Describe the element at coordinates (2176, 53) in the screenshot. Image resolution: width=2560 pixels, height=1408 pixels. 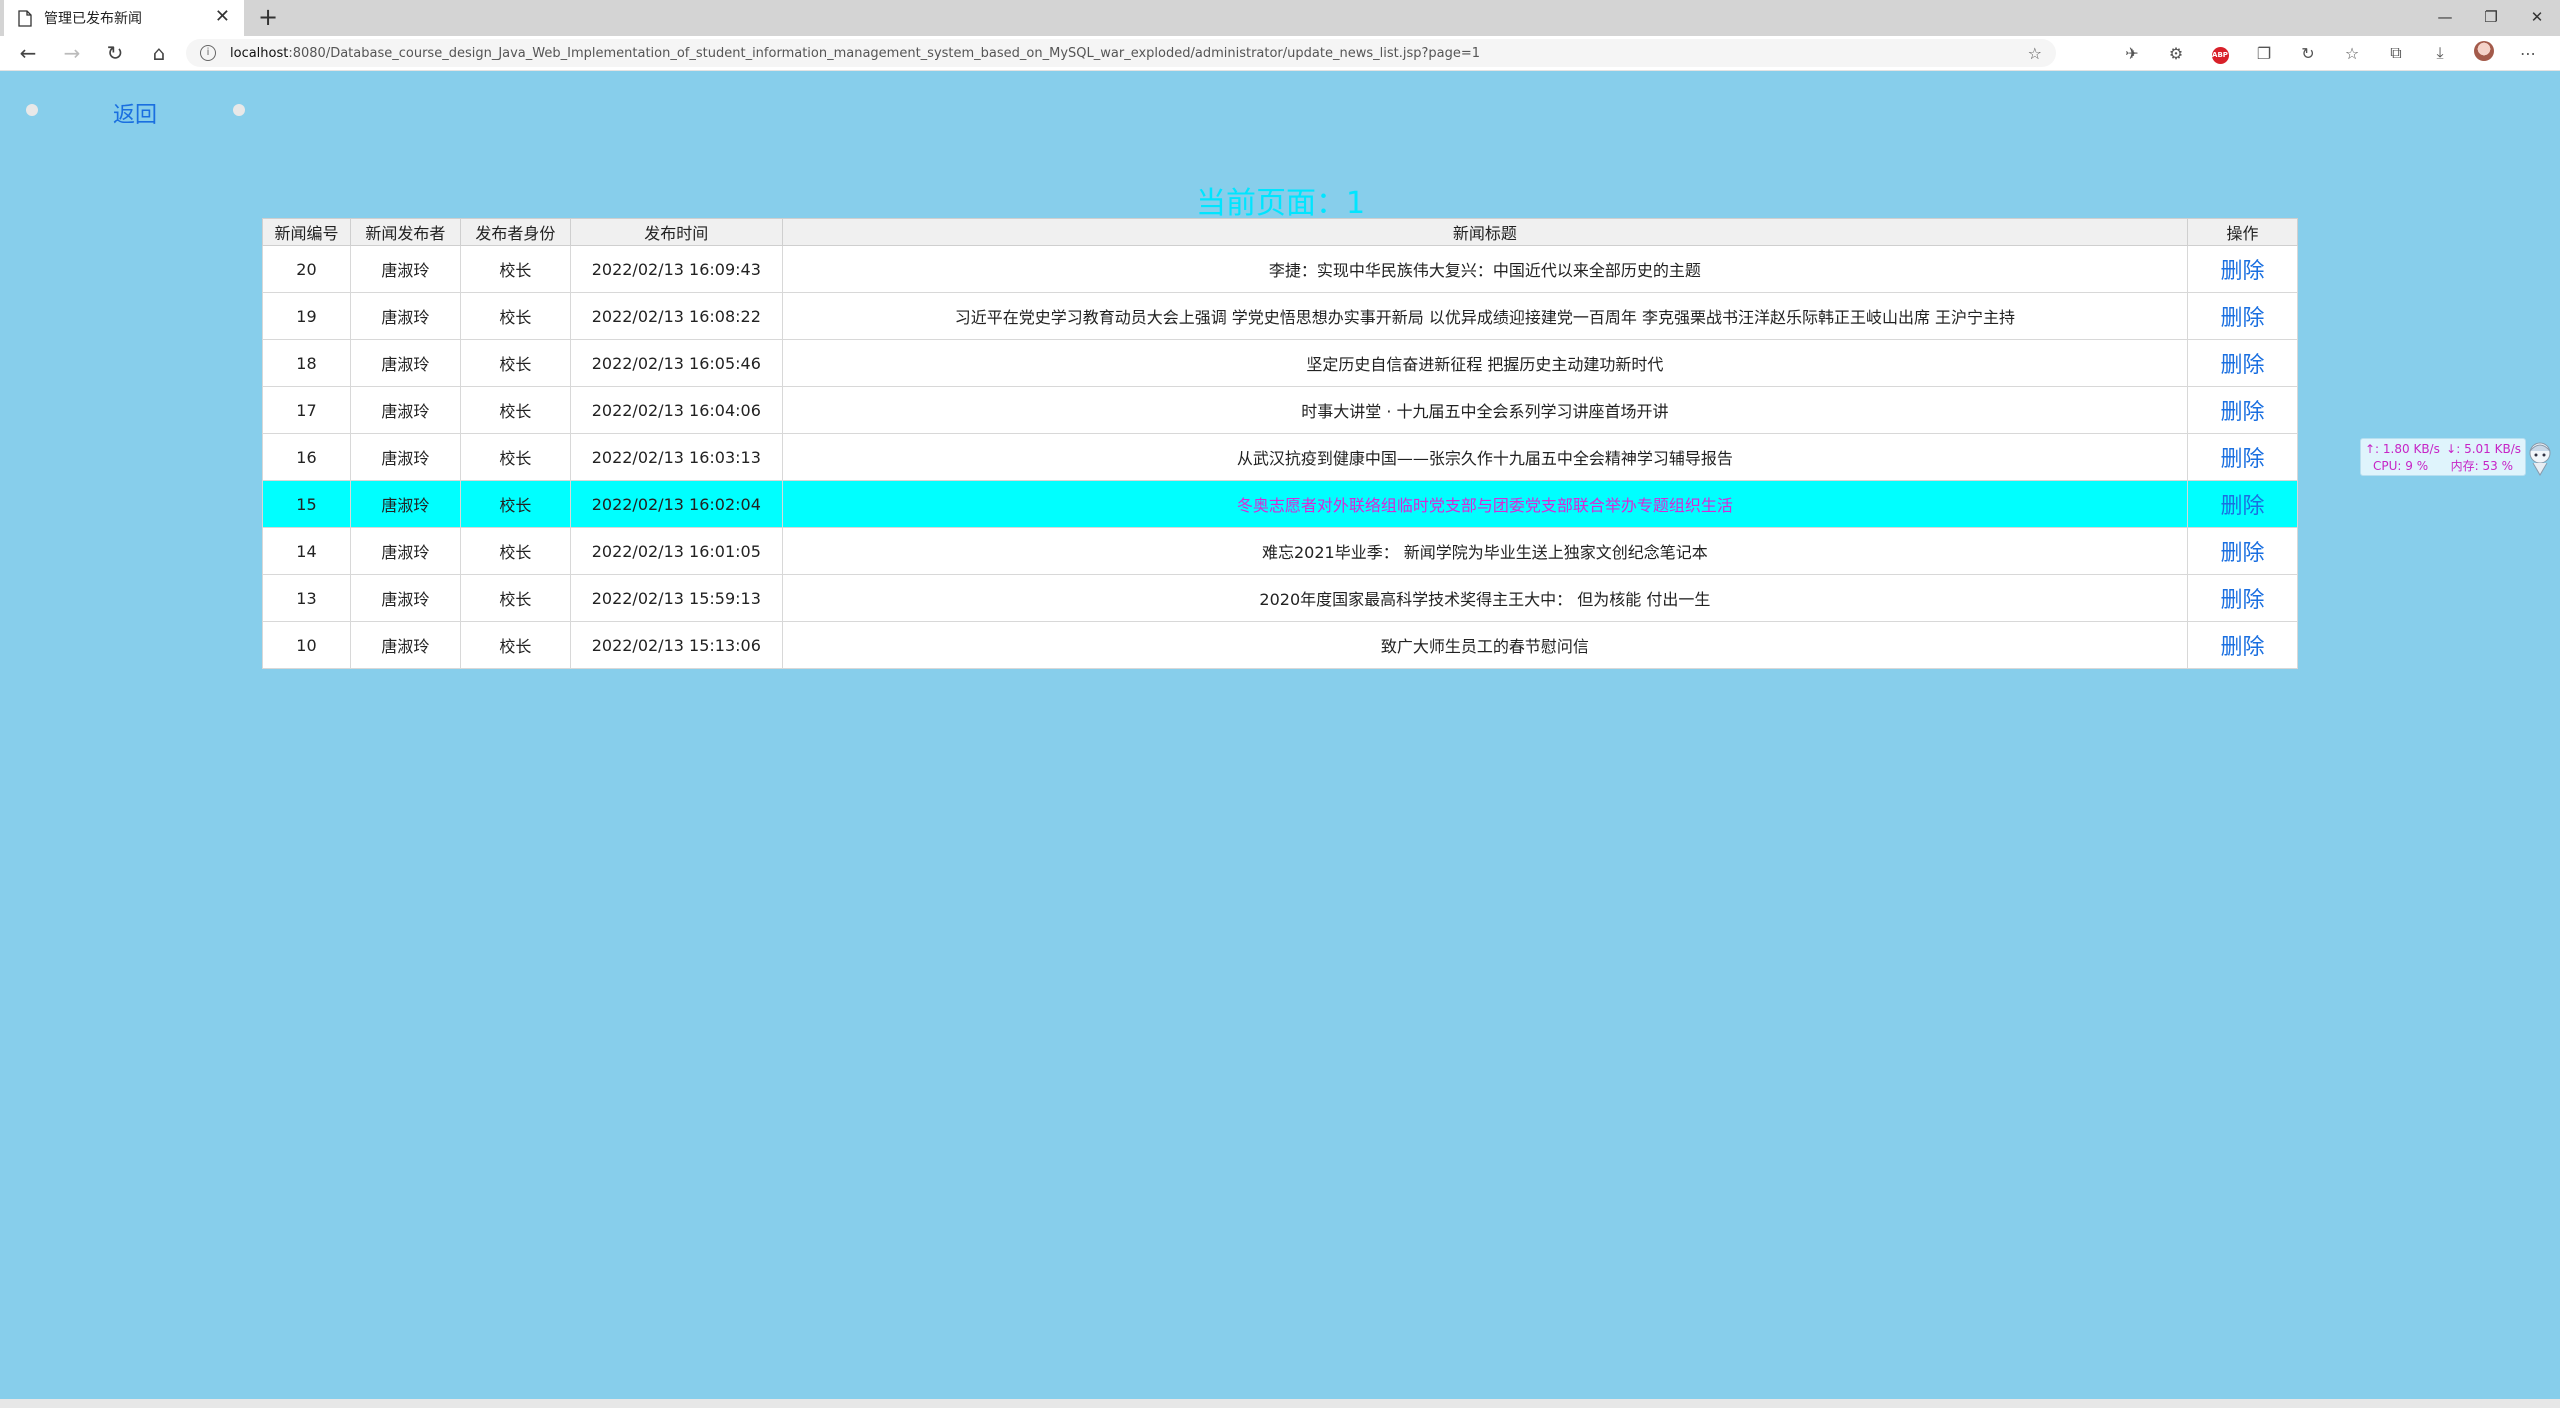
I see `extension-icon-2: ⚙` at that location.